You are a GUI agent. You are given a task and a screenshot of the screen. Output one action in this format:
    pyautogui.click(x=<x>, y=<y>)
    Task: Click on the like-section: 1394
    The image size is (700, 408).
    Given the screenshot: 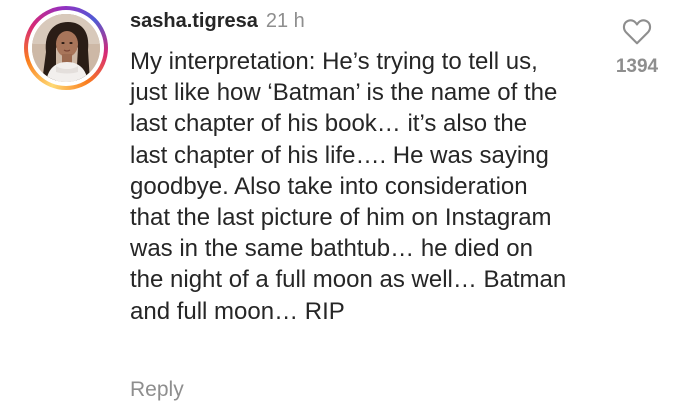 What is the action you would take?
    pyautogui.click(x=637, y=48)
    